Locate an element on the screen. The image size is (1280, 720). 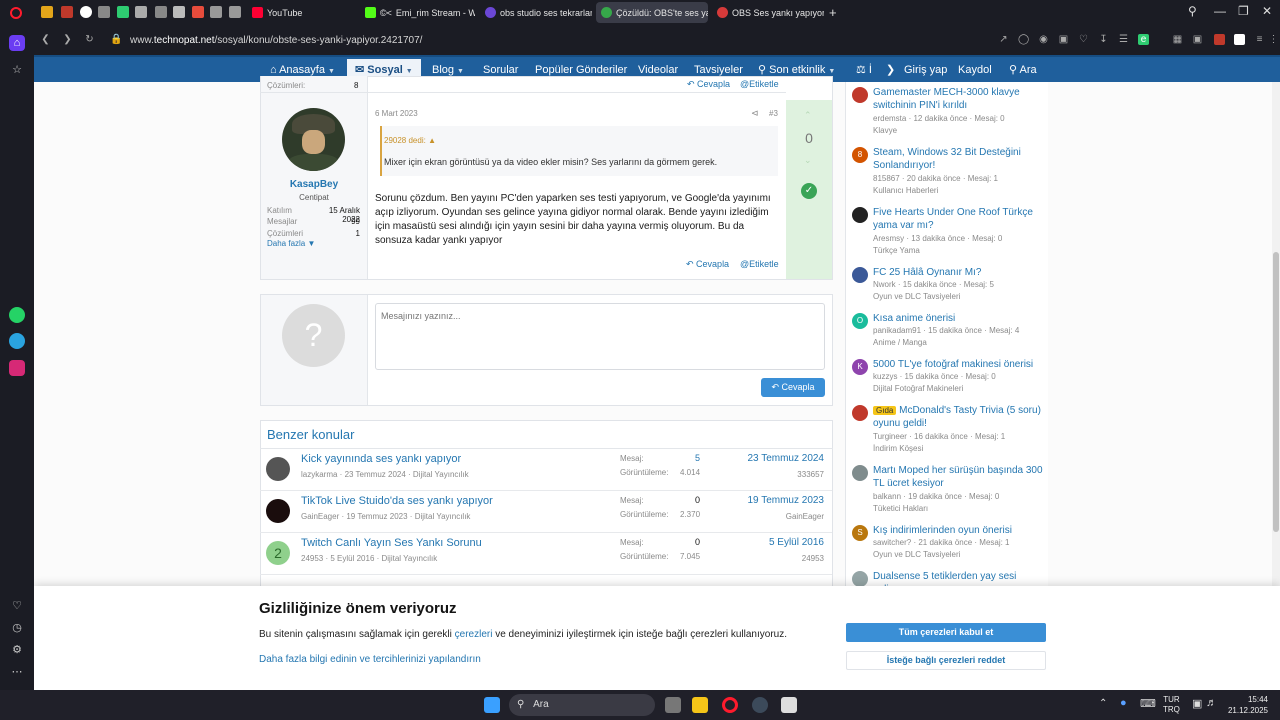
last-post-user: 24953 is located at coordinates (813, 558).